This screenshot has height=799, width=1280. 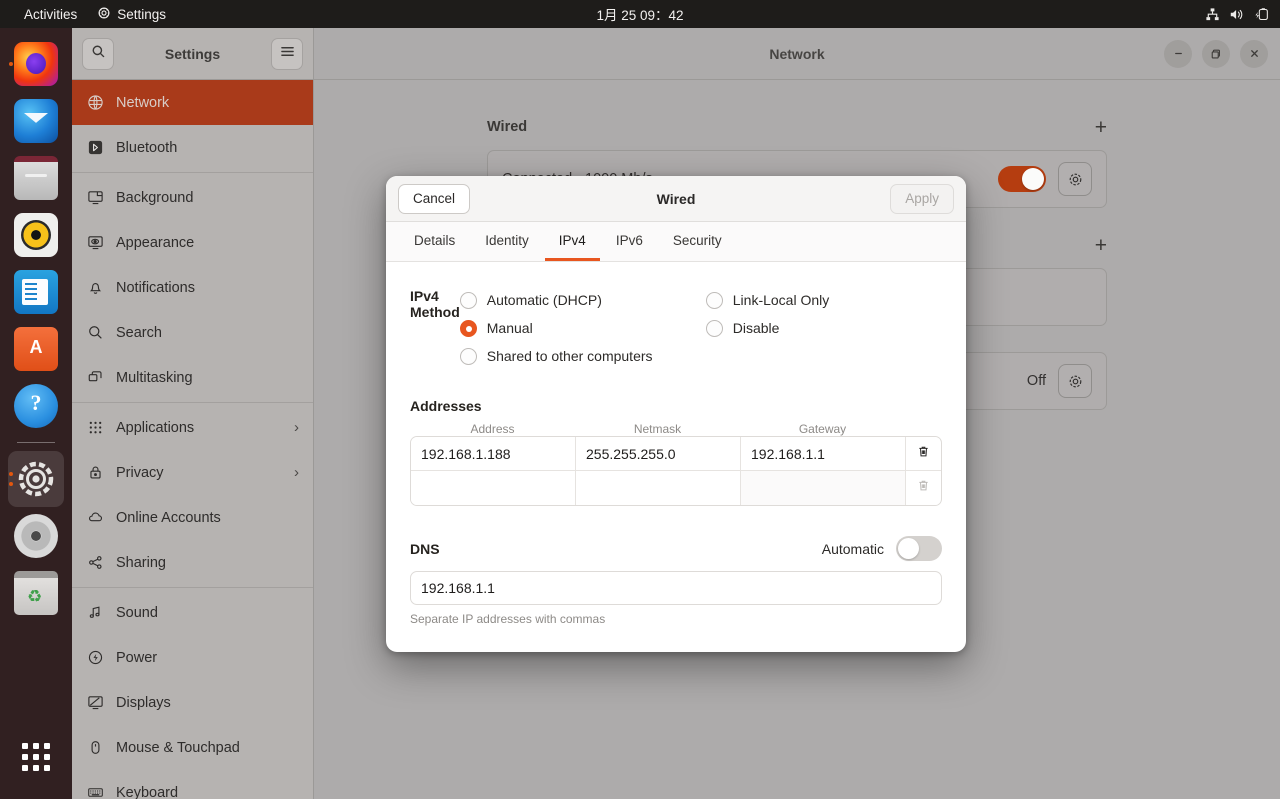 I want to click on apply-button: Apply, so click(x=922, y=198).